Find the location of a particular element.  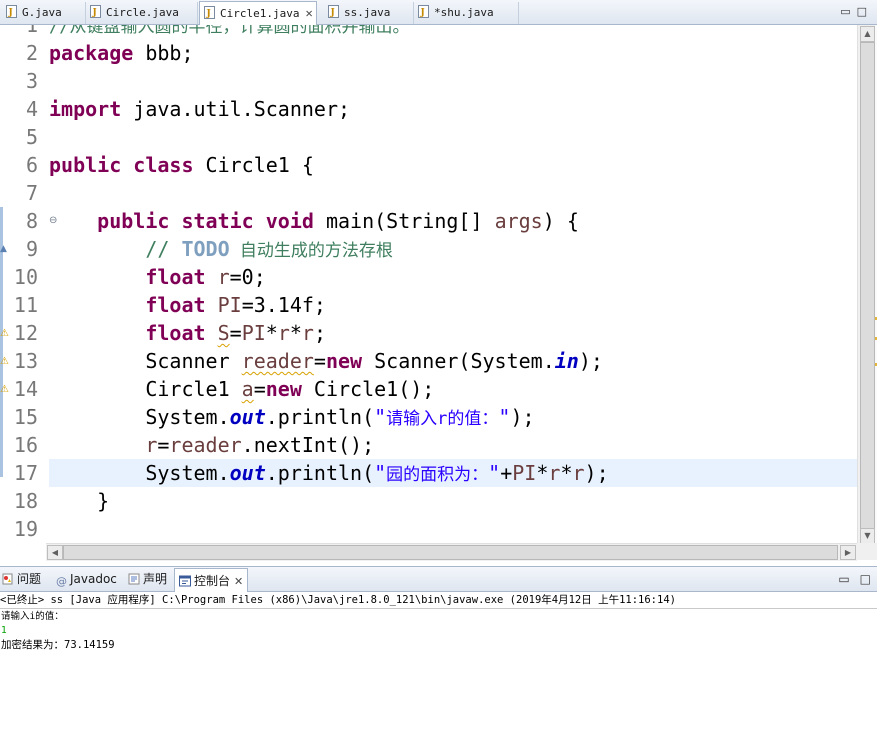

tab-circle1-java: J Circle1.java ✕ is located at coordinates (258, 13).